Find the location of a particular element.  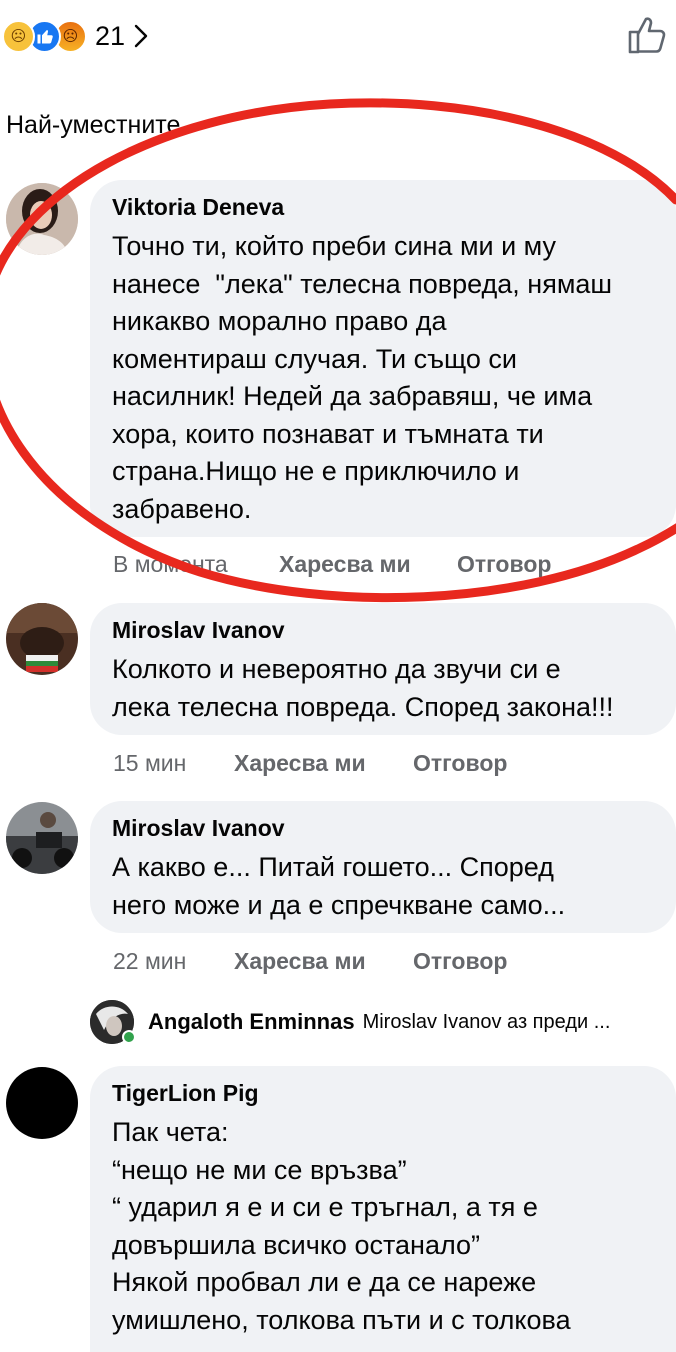

reaction-count: 21 is located at coordinates (110, 35).